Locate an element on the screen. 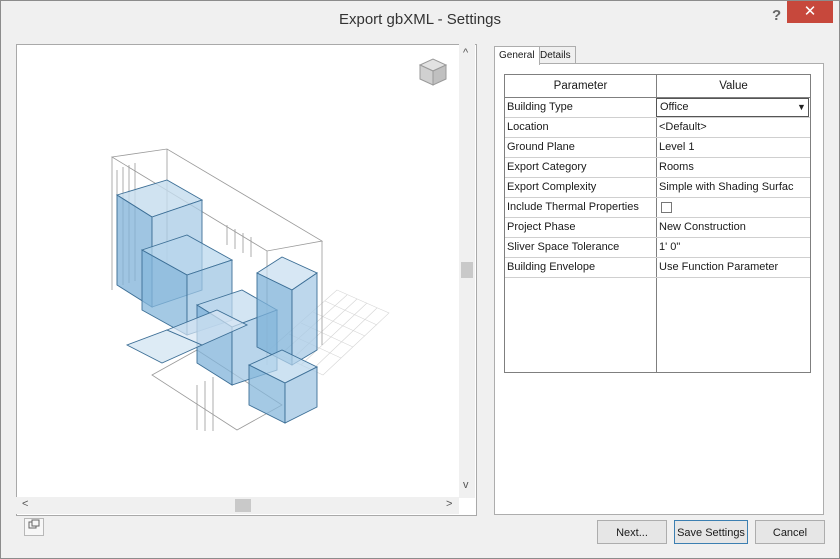  value-cell: Simple with Shading Surfac is located at coordinates (733, 187).